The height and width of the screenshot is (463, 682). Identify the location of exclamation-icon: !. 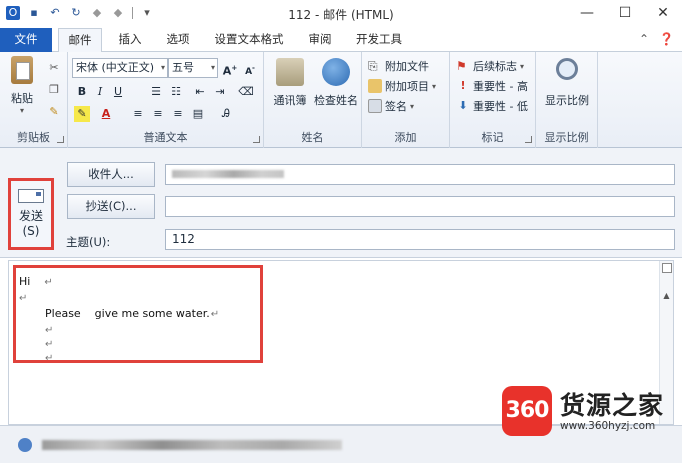
(463, 85).